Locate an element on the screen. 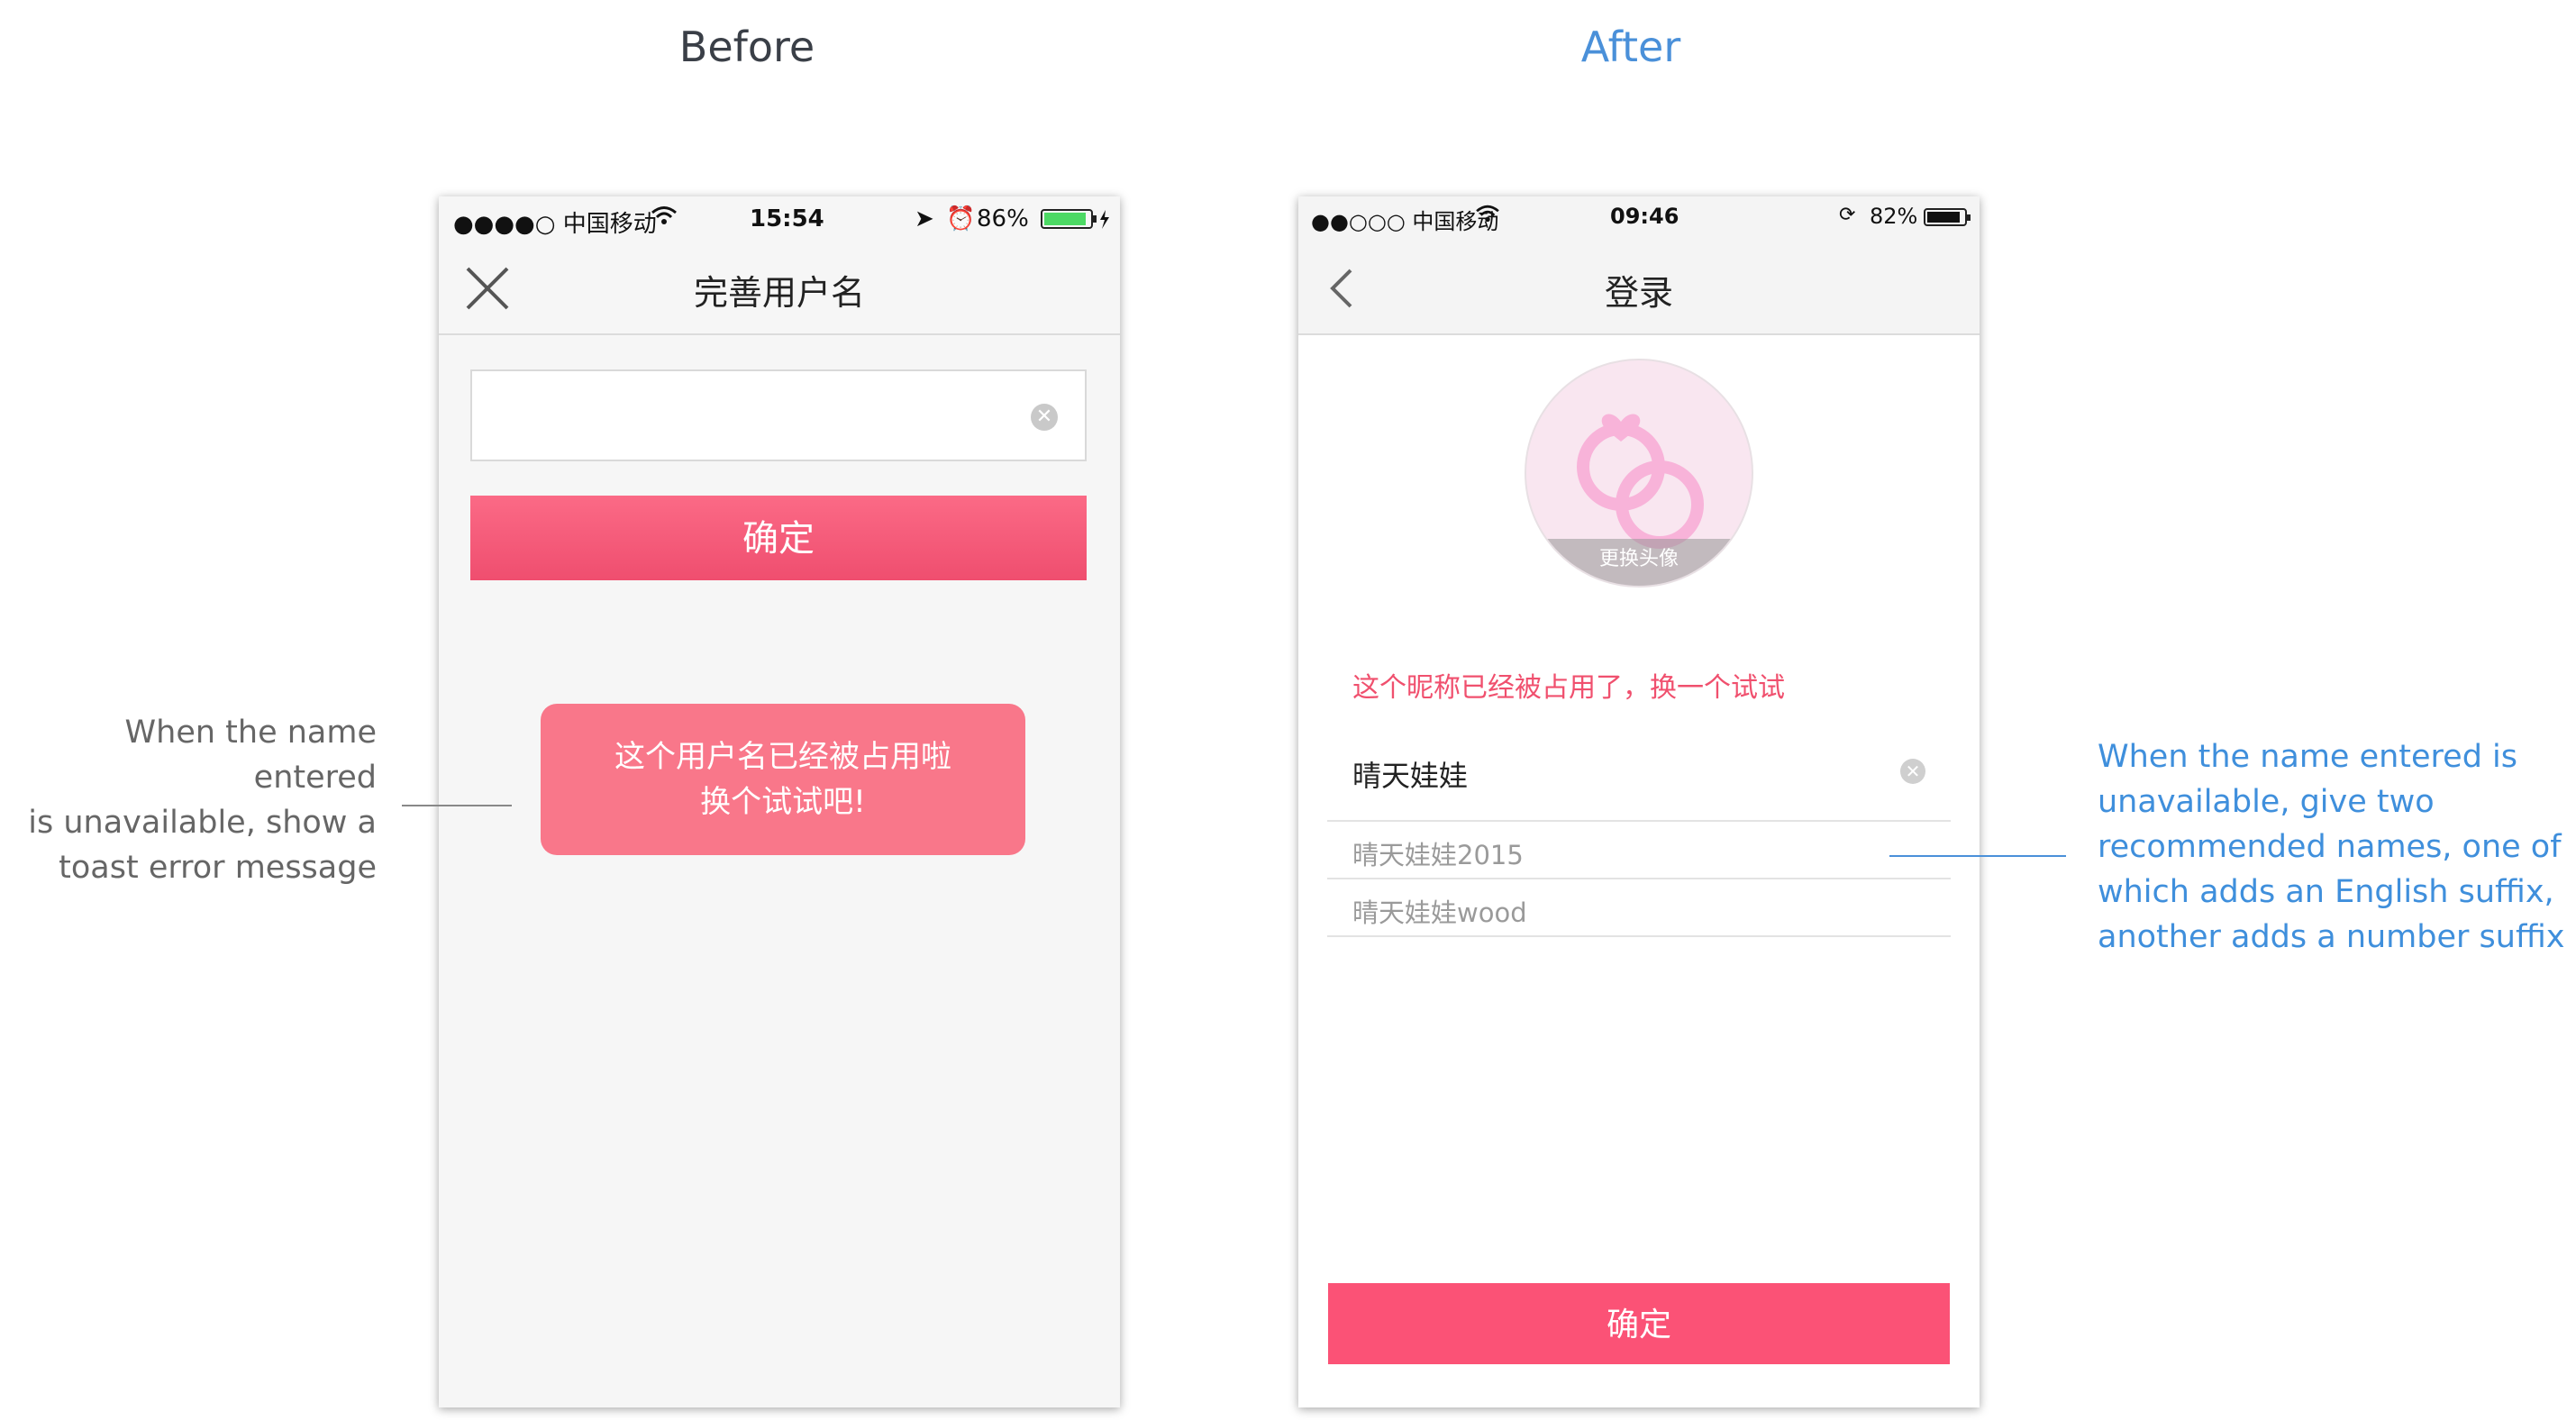 This screenshot has height=1421, width=2576. right-annotation-connector is located at coordinates (1977, 856).